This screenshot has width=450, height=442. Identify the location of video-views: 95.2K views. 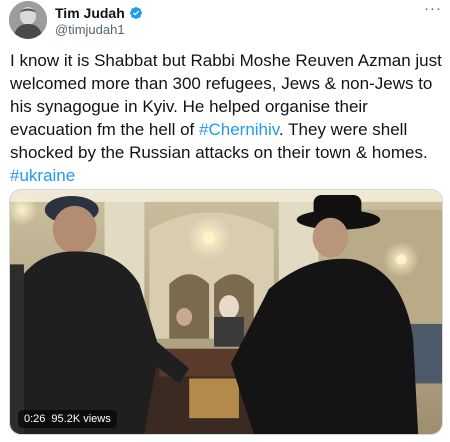
(81, 419).